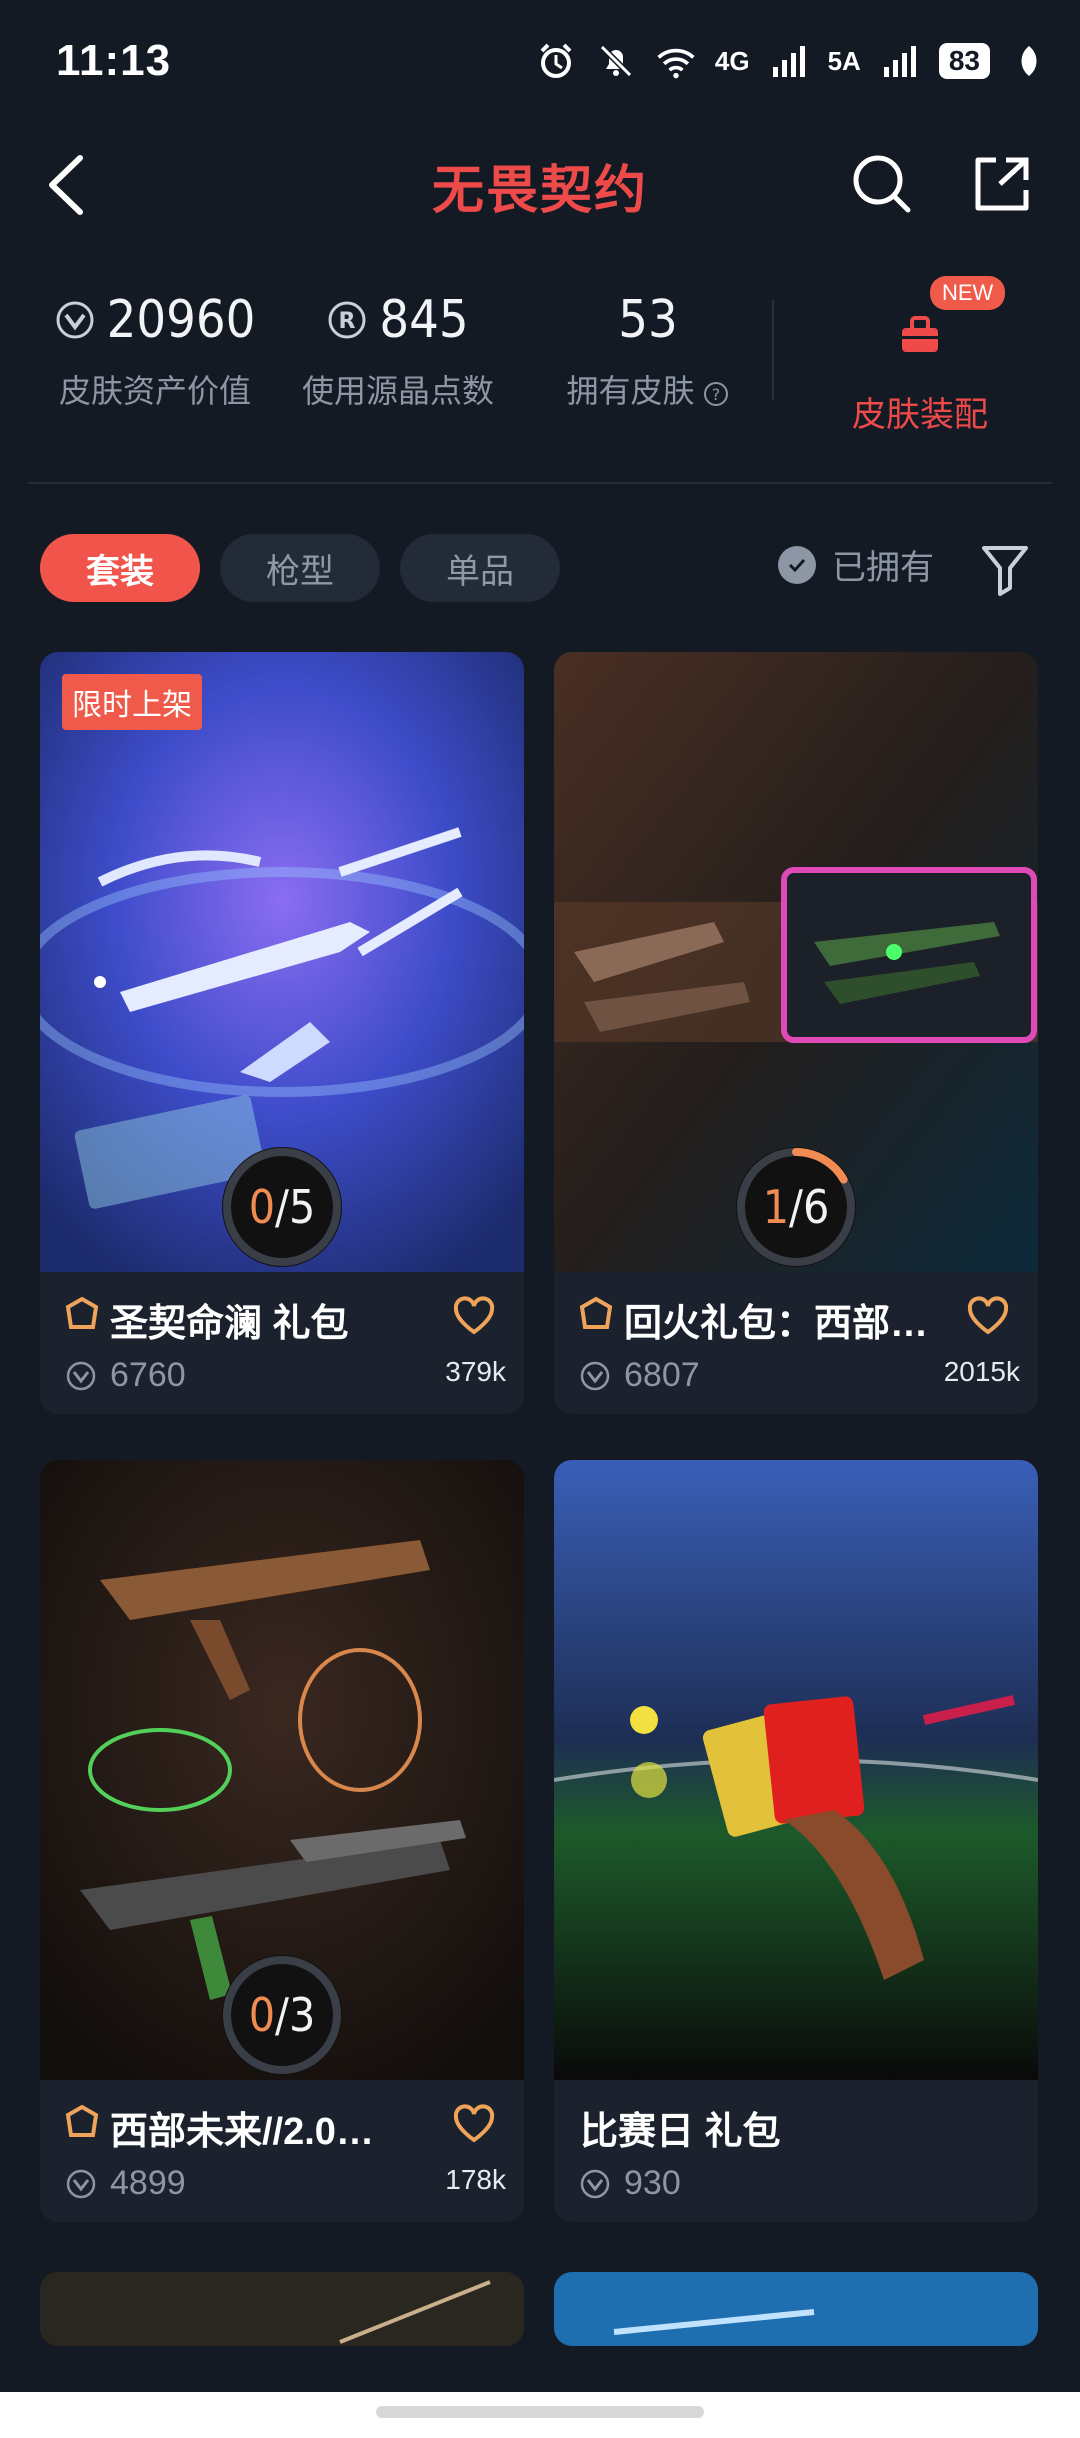  I want to click on status-icons: 4G 5A 83, so click(792, 61).